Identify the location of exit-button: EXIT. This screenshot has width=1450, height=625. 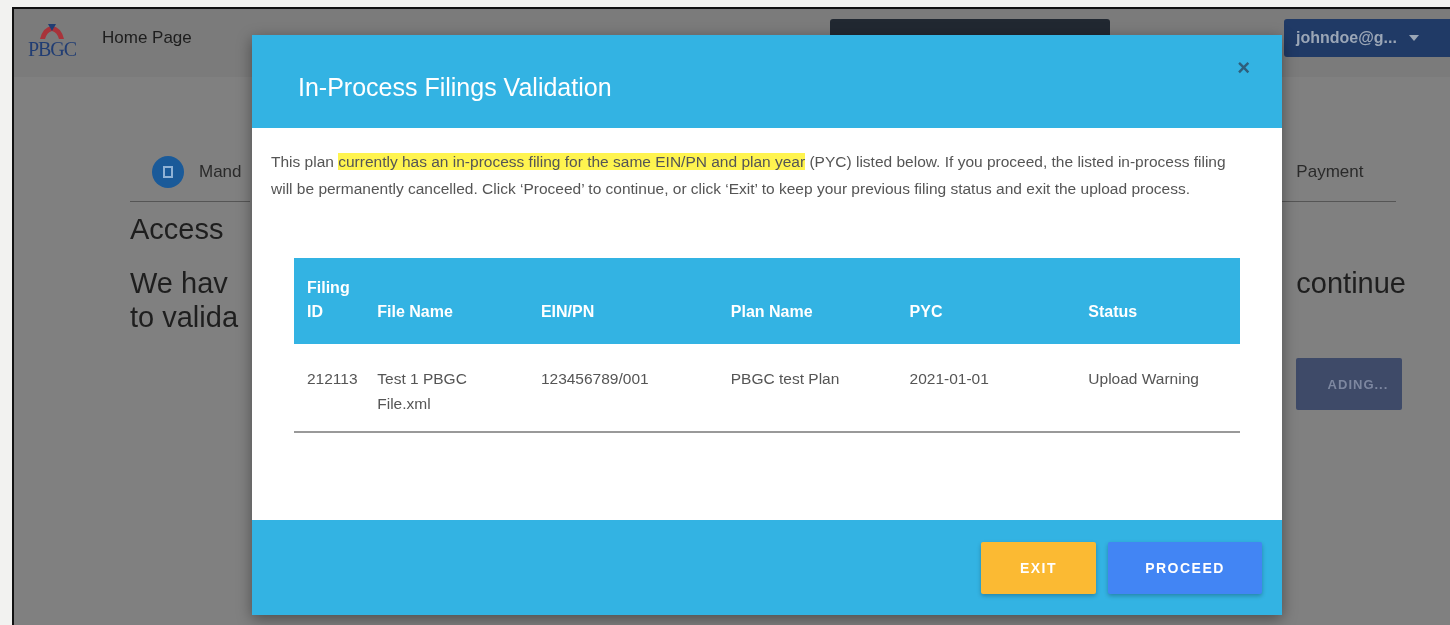
(1038, 567).